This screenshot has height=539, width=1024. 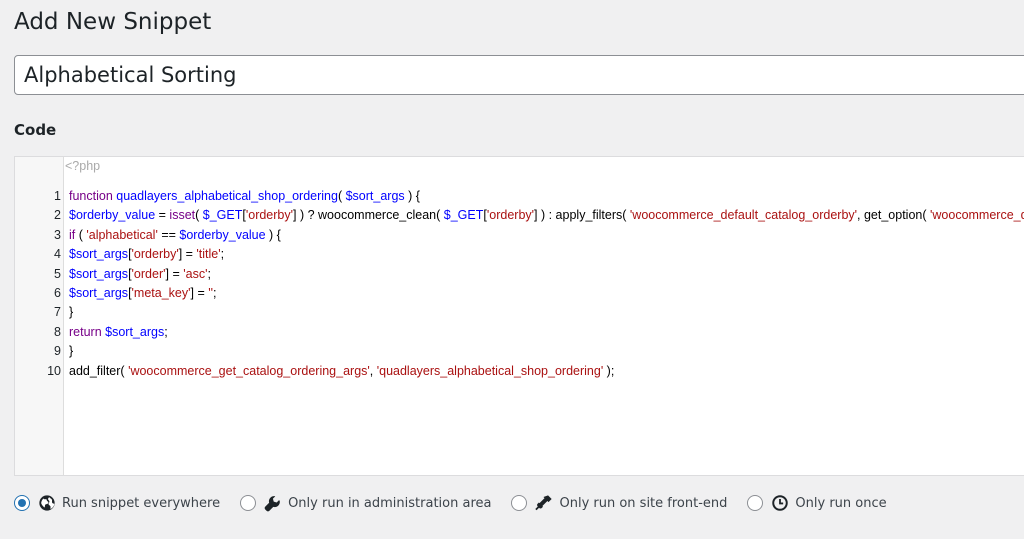 I want to click on code-token: quadlayers_alphabetical_shop_ordering, so click(x=227, y=196).